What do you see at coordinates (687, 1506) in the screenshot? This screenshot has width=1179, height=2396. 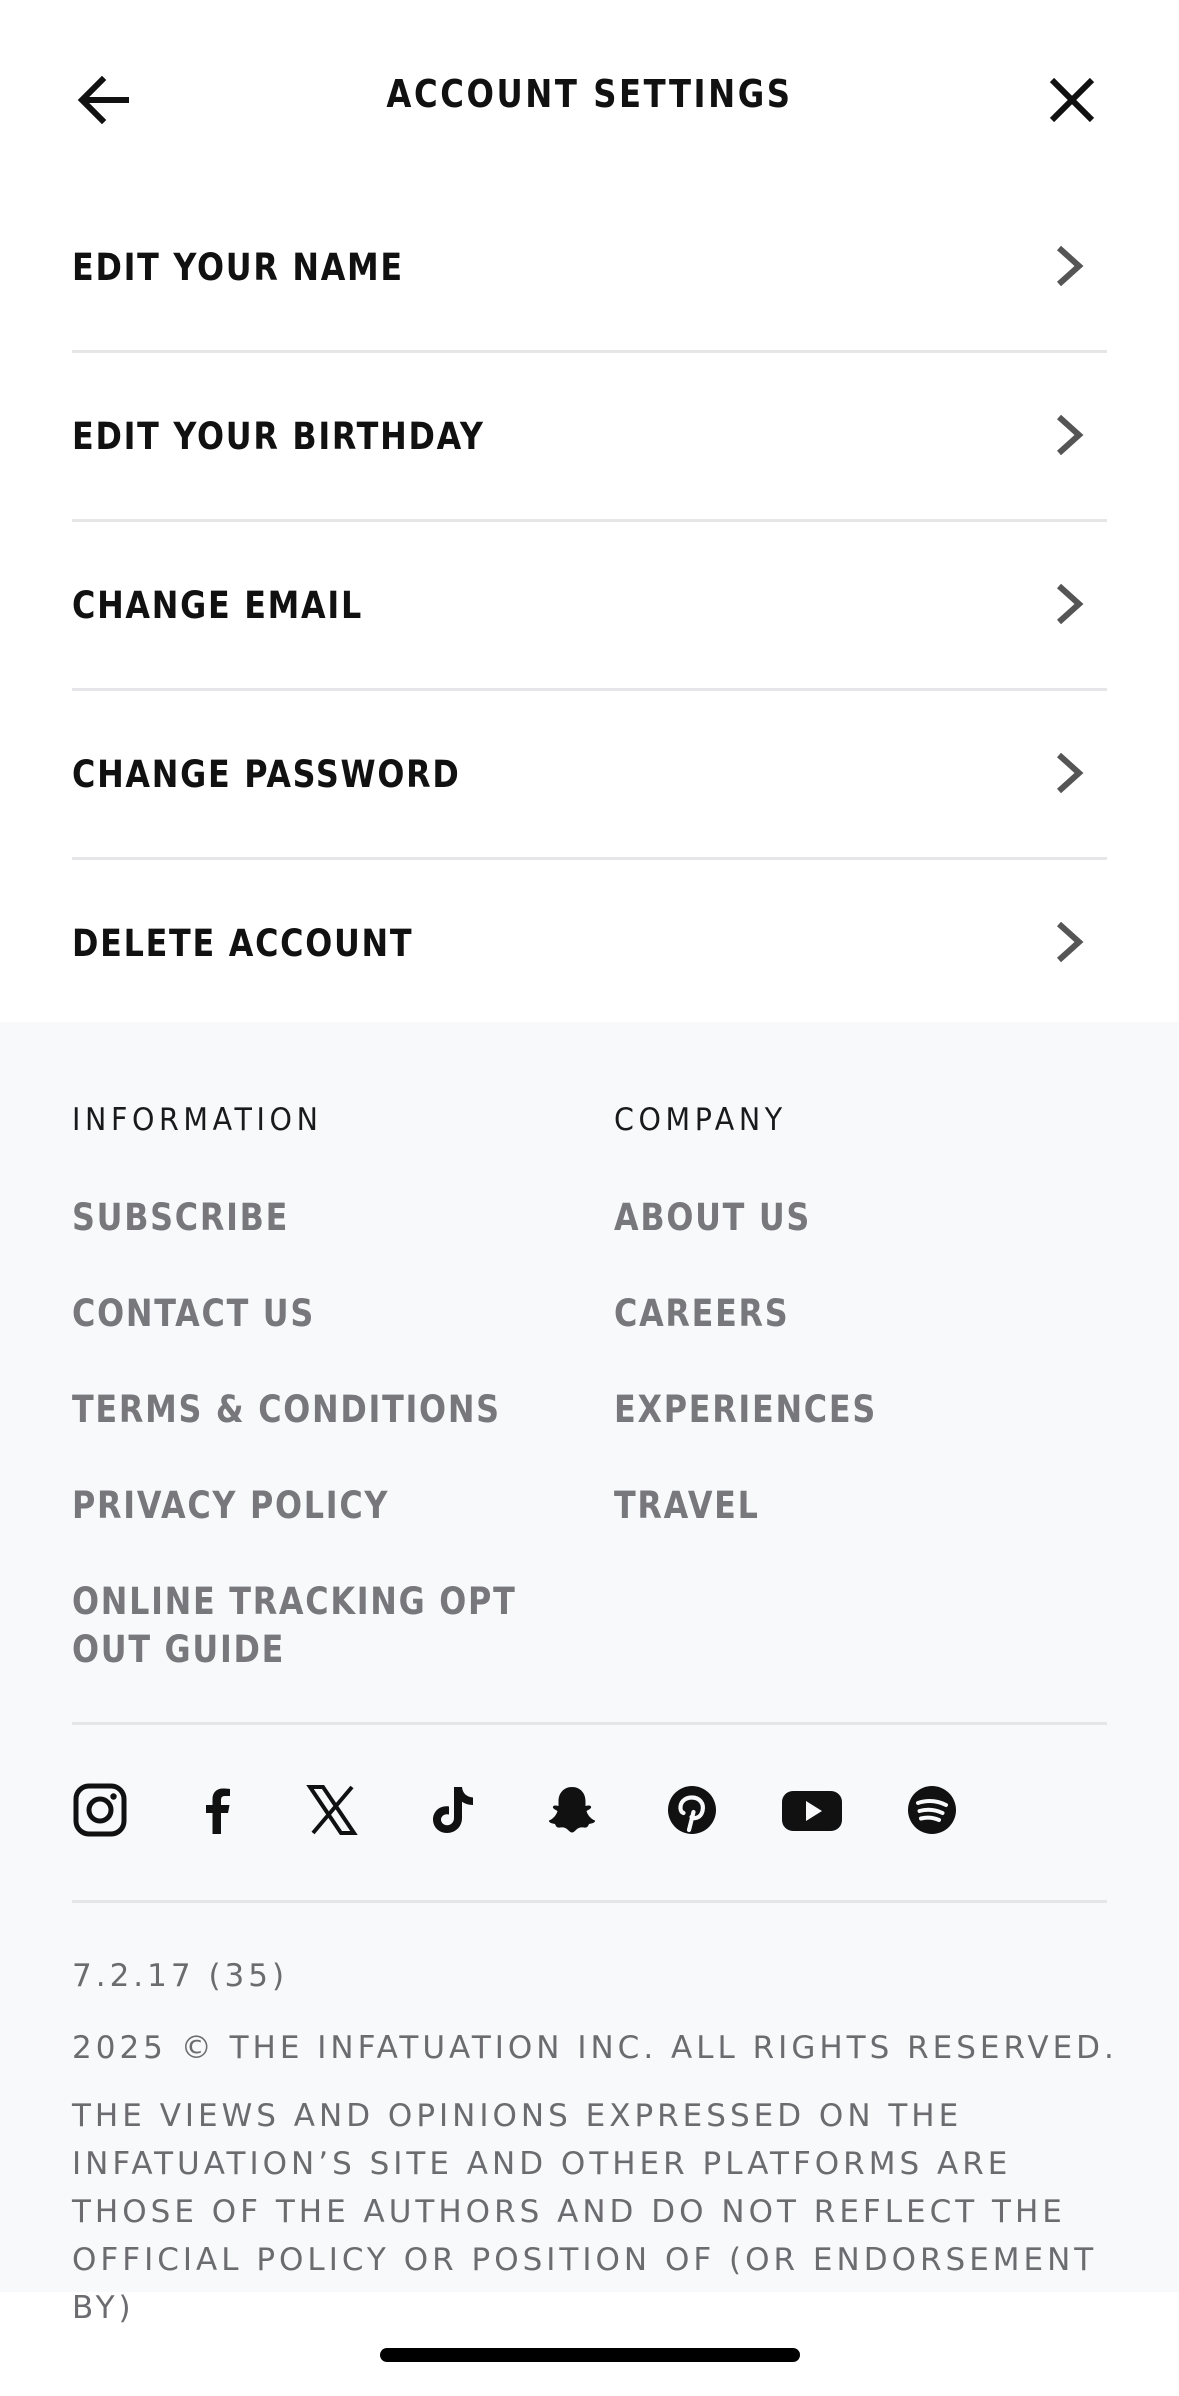 I see `footer-link-travel: TRAVEL` at bounding box center [687, 1506].